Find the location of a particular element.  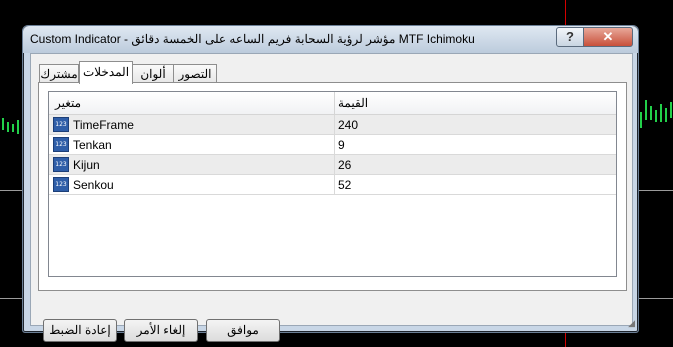

tab-inputs: المدخلات is located at coordinates (106, 72).